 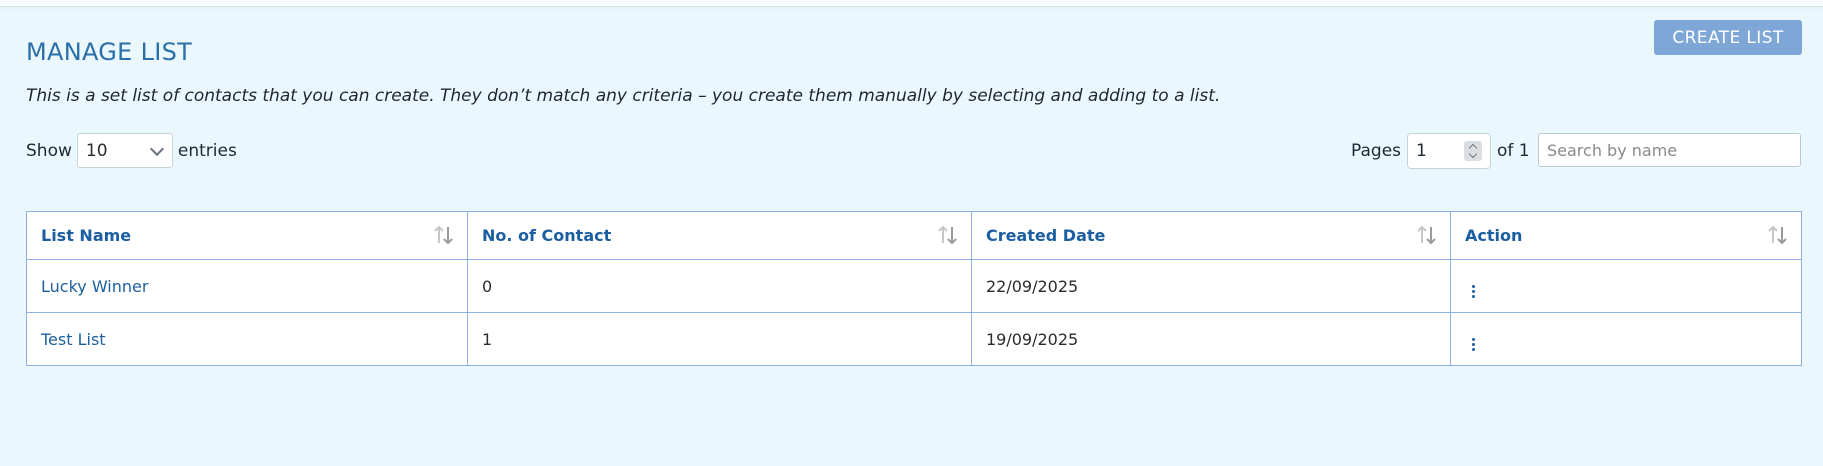 What do you see at coordinates (247, 286) in the screenshot?
I see `list-name-cell: Lucky Winner` at bounding box center [247, 286].